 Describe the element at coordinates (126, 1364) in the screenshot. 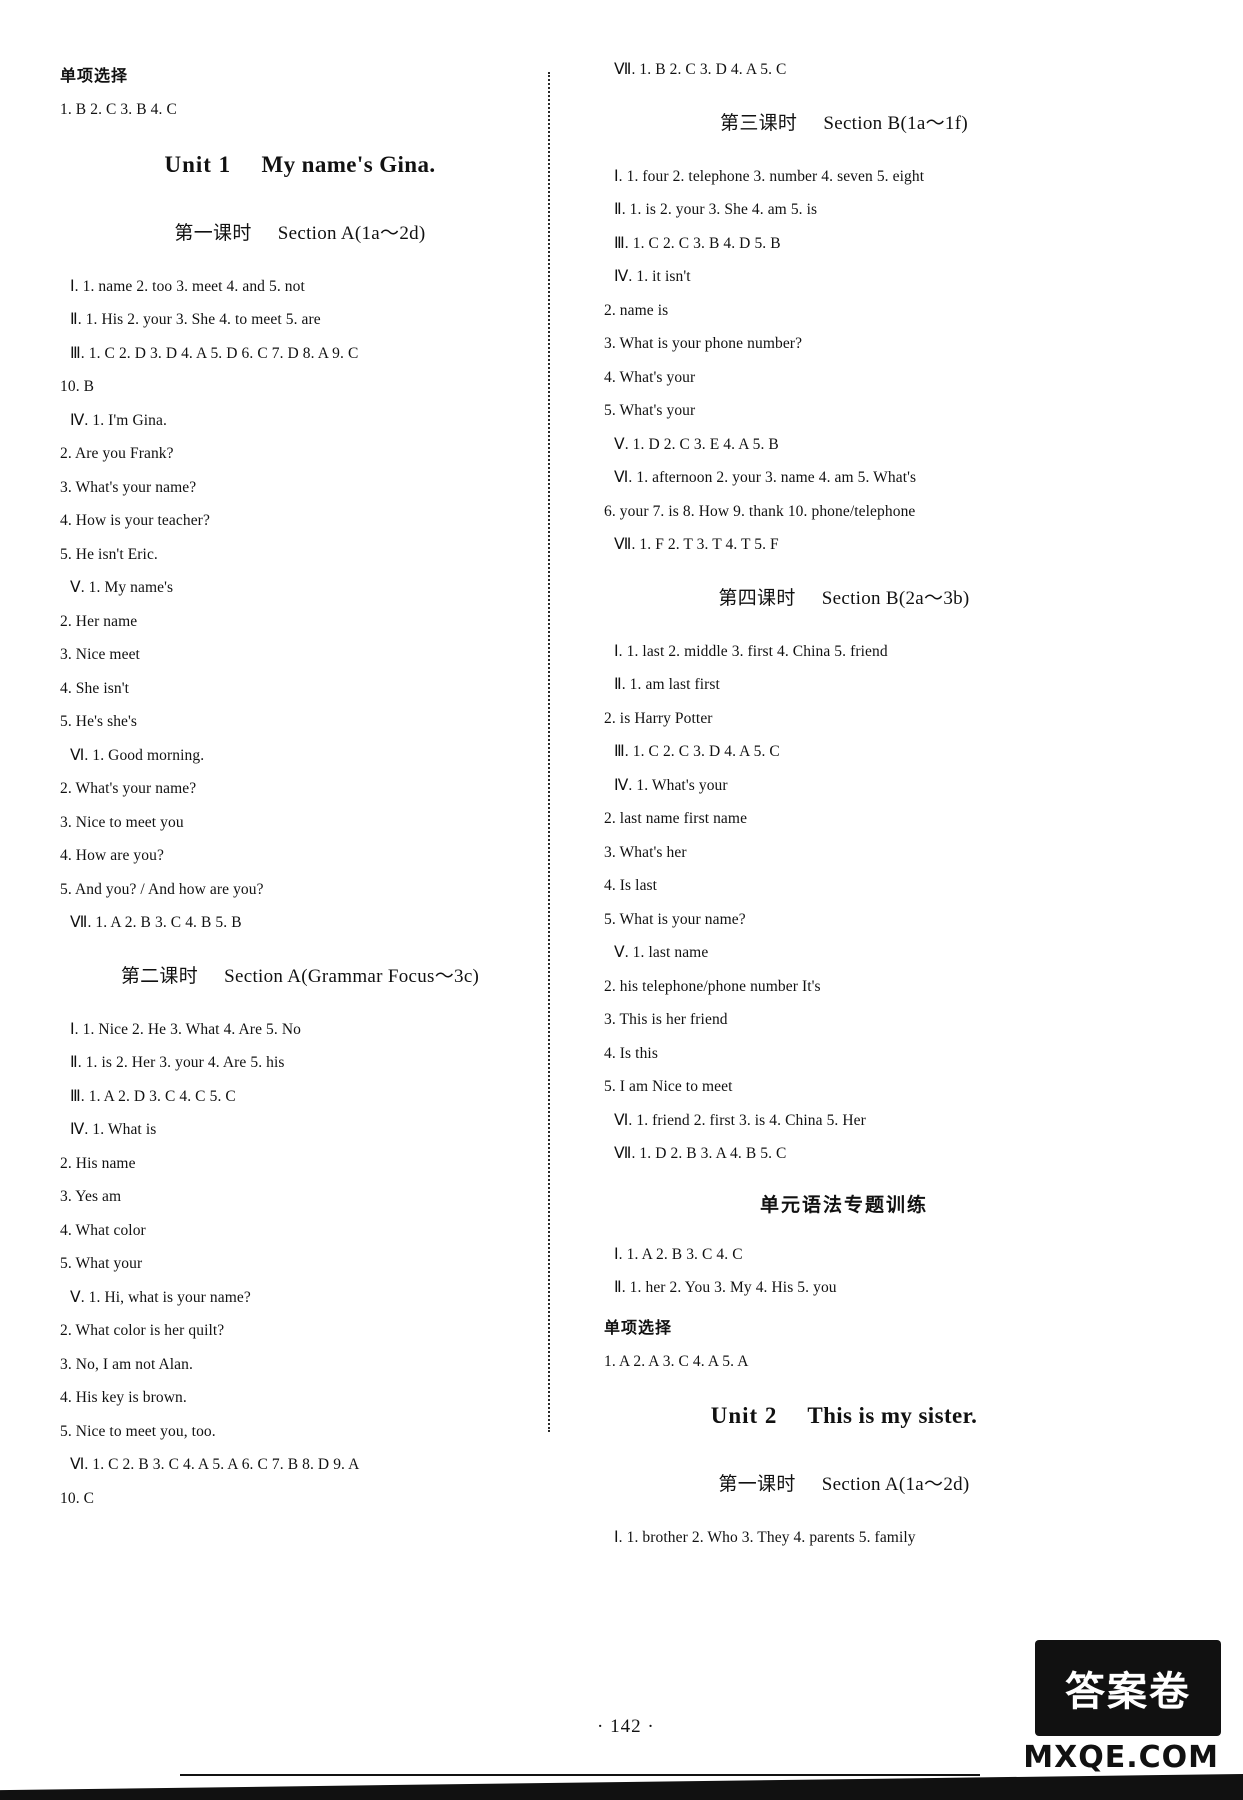

I see `answer-line: 3. No, I am not Alan.` at that location.